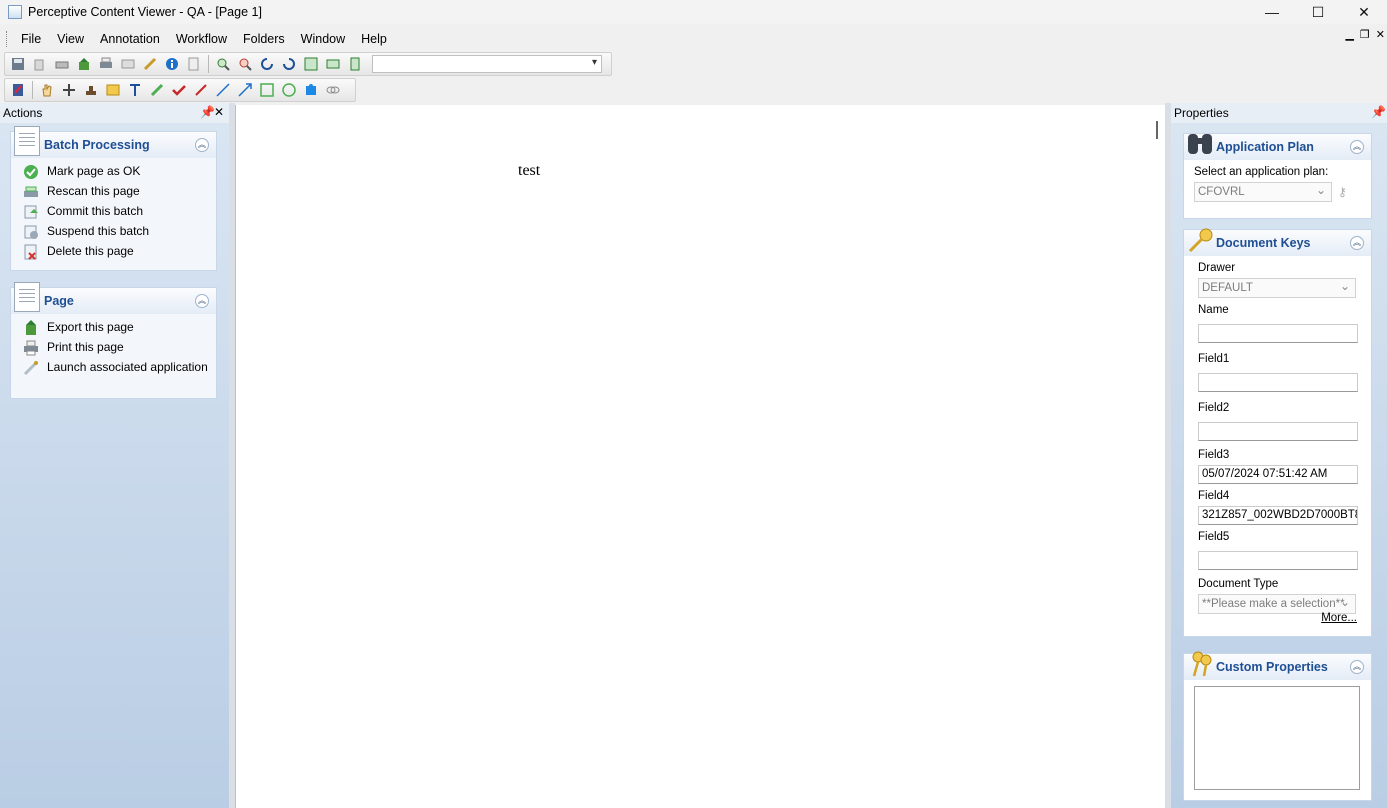 The image size is (1387, 808). What do you see at coordinates (289, 64) in the screenshot?
I see `rotate-right-icon` at bounding box center [289, 64].